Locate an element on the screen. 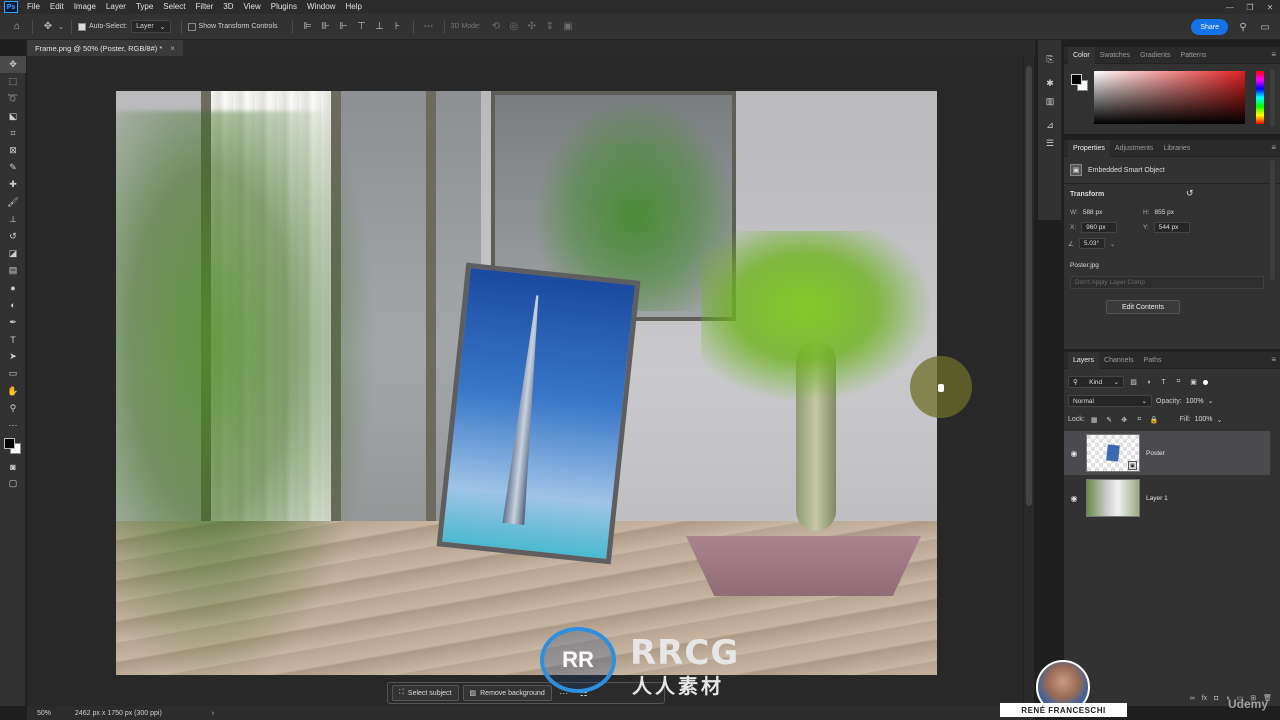 The height and width of the screenshot is (720, 1280). layer-row-layer-1: ◉ Layer 1 is located at coordinates (1167, 498).